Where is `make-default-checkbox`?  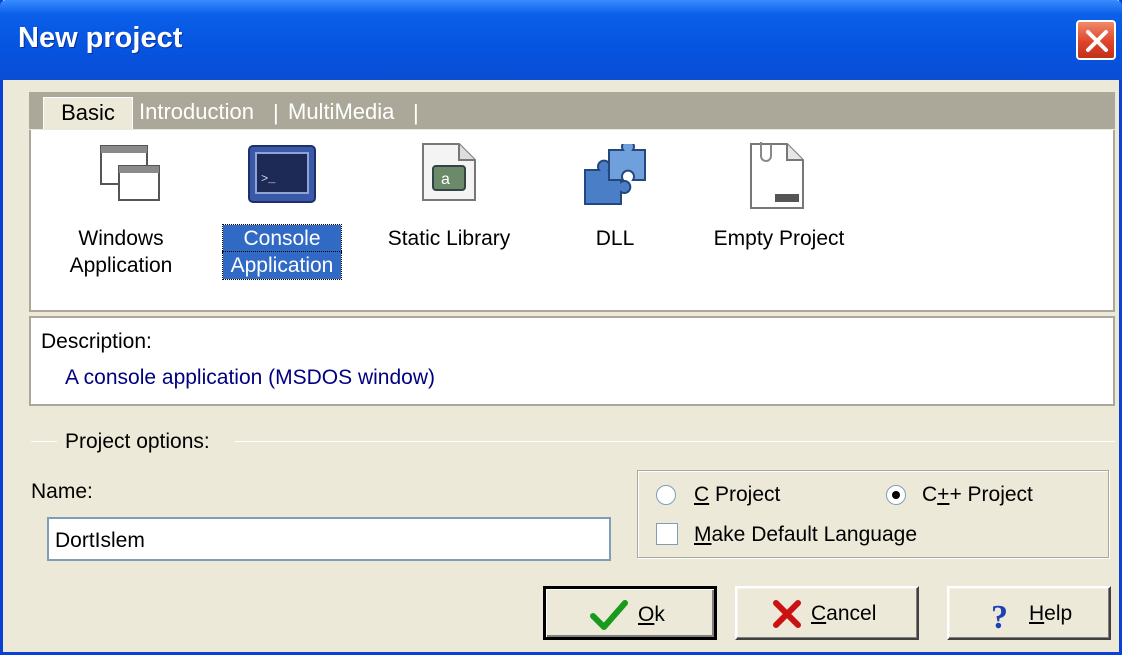
make-default-checkbox is located at coordinates (667, 534).